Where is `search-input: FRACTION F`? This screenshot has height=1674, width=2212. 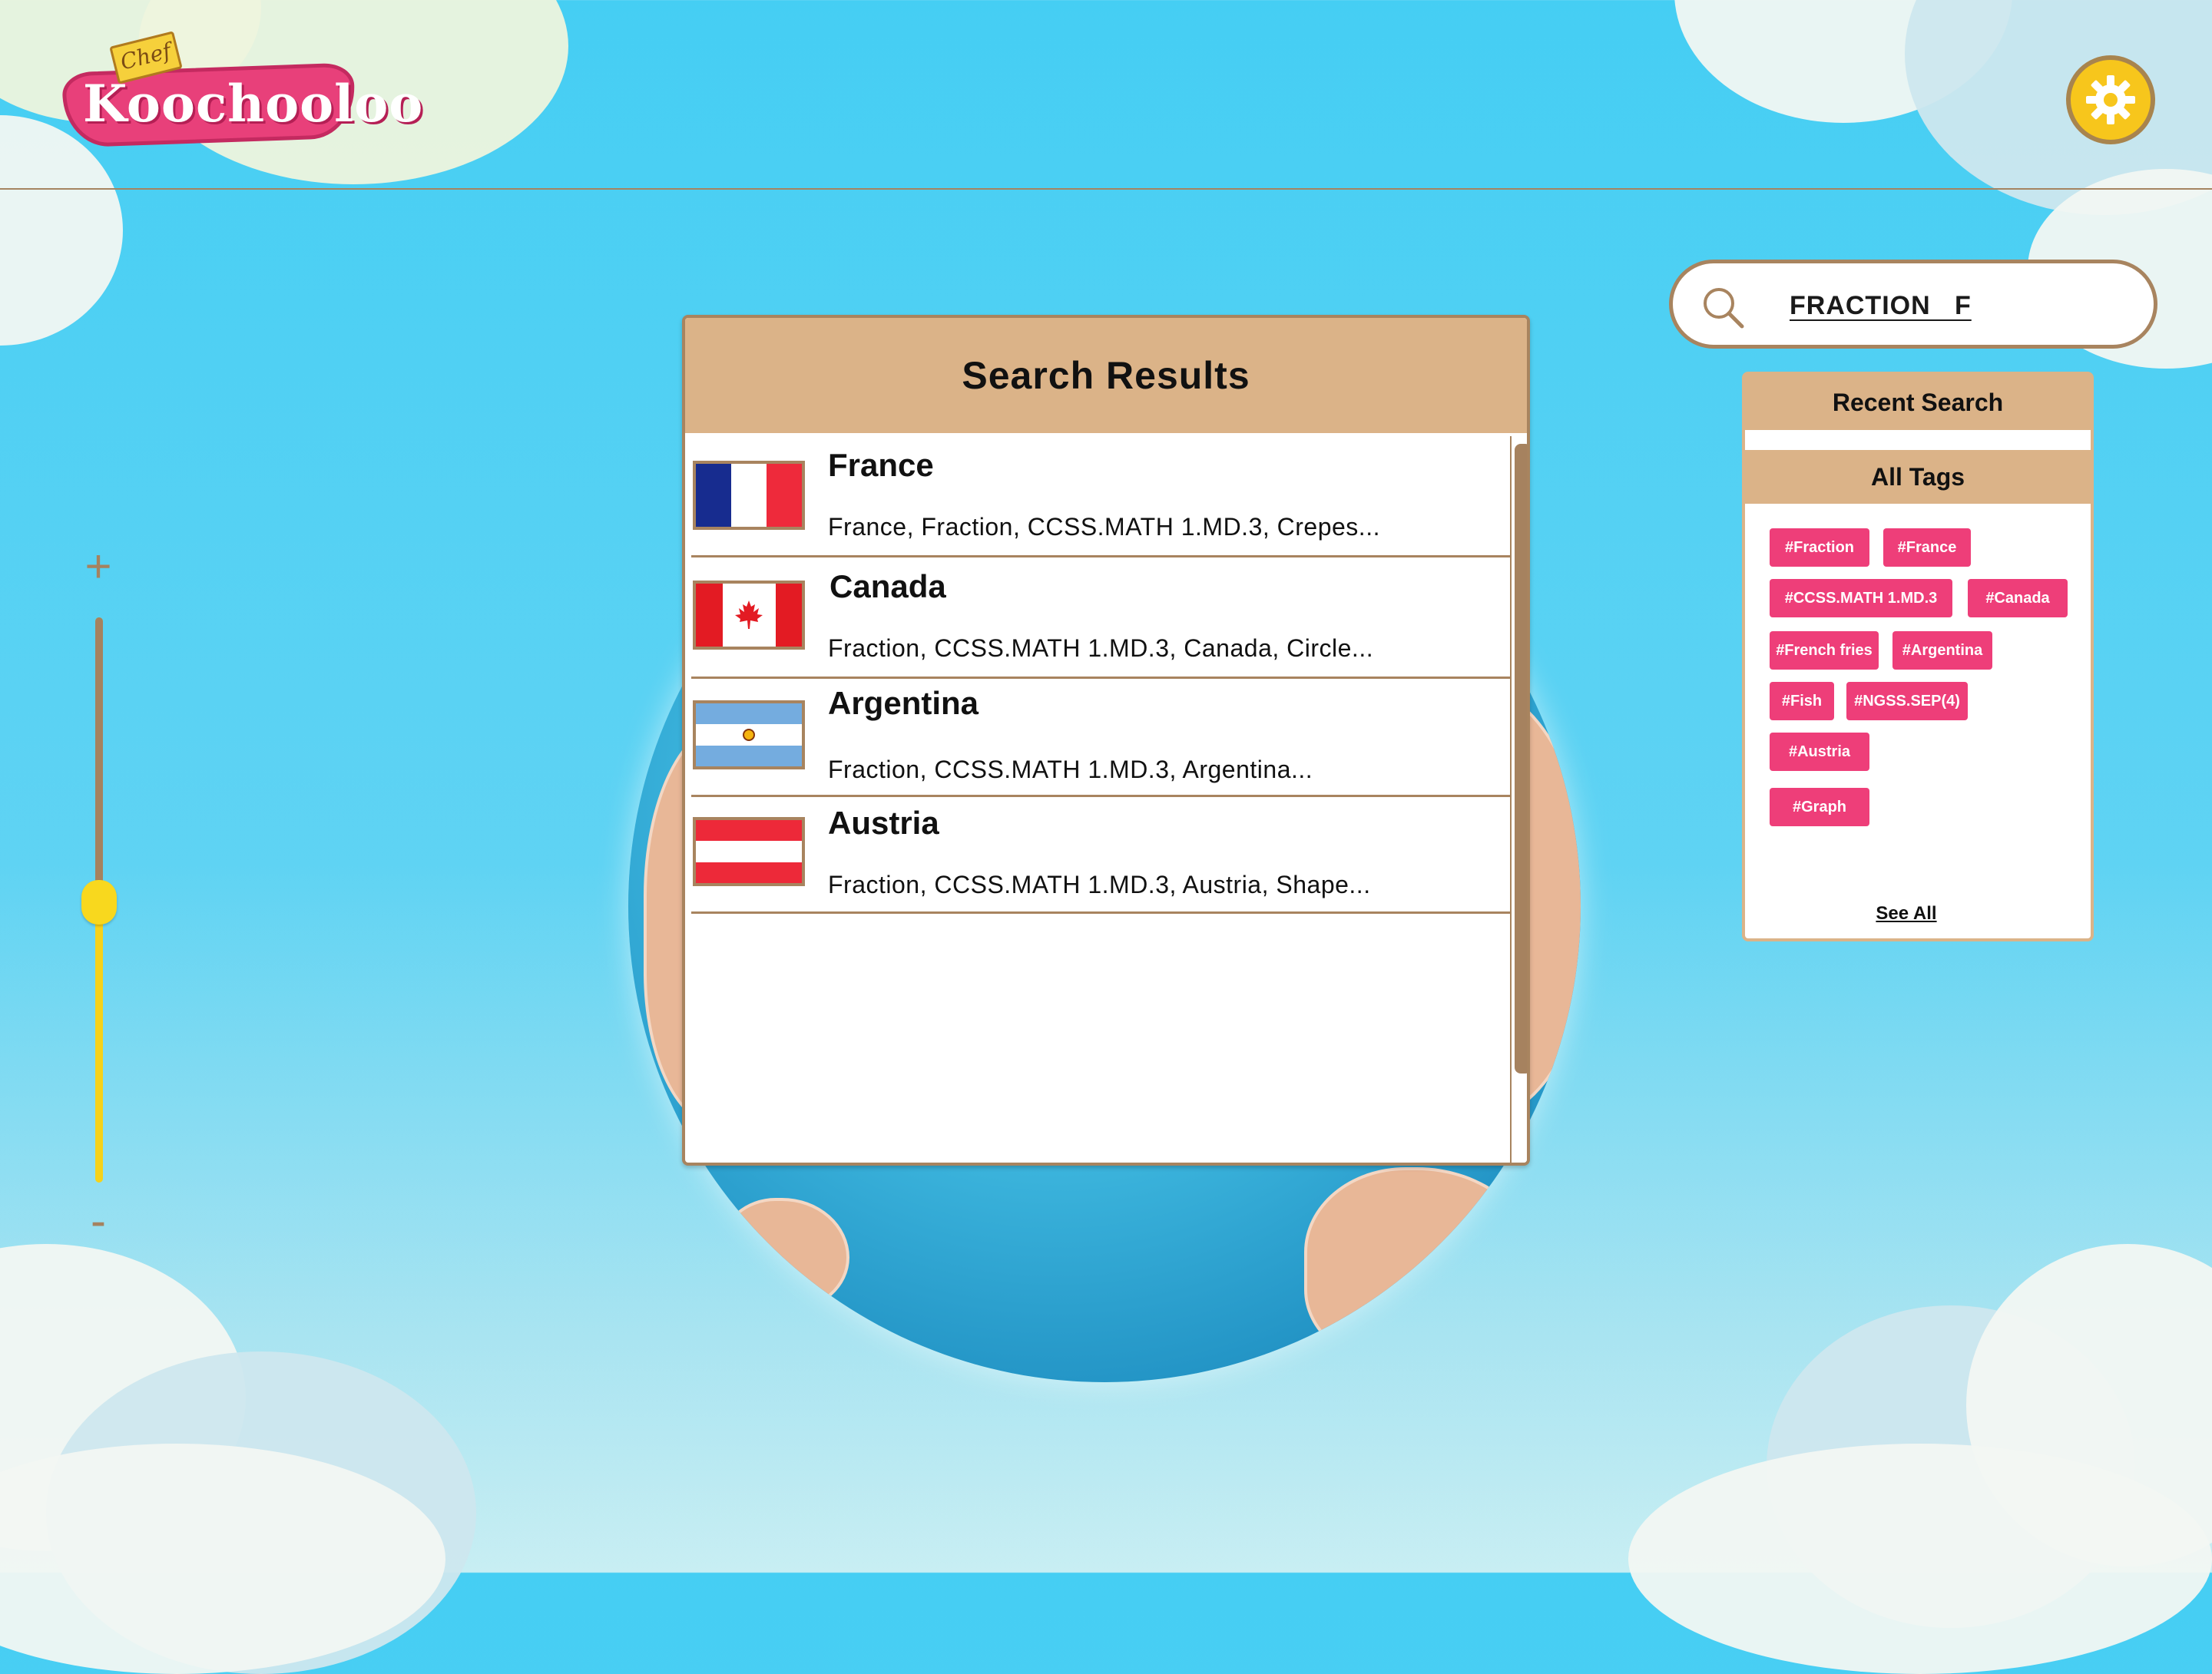
search-input: FRACTION F is located at coordinates (1913, 304).